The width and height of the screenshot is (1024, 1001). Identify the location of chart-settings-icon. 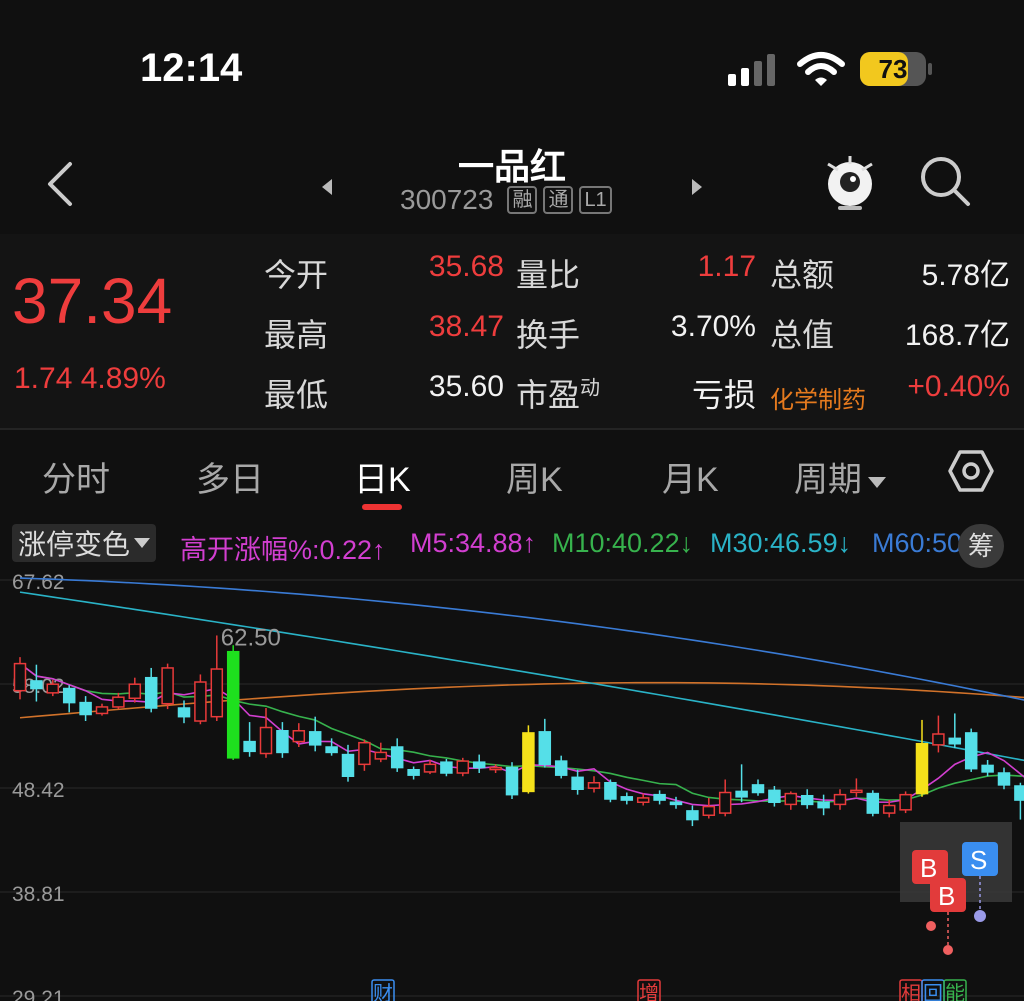
(971, 471).